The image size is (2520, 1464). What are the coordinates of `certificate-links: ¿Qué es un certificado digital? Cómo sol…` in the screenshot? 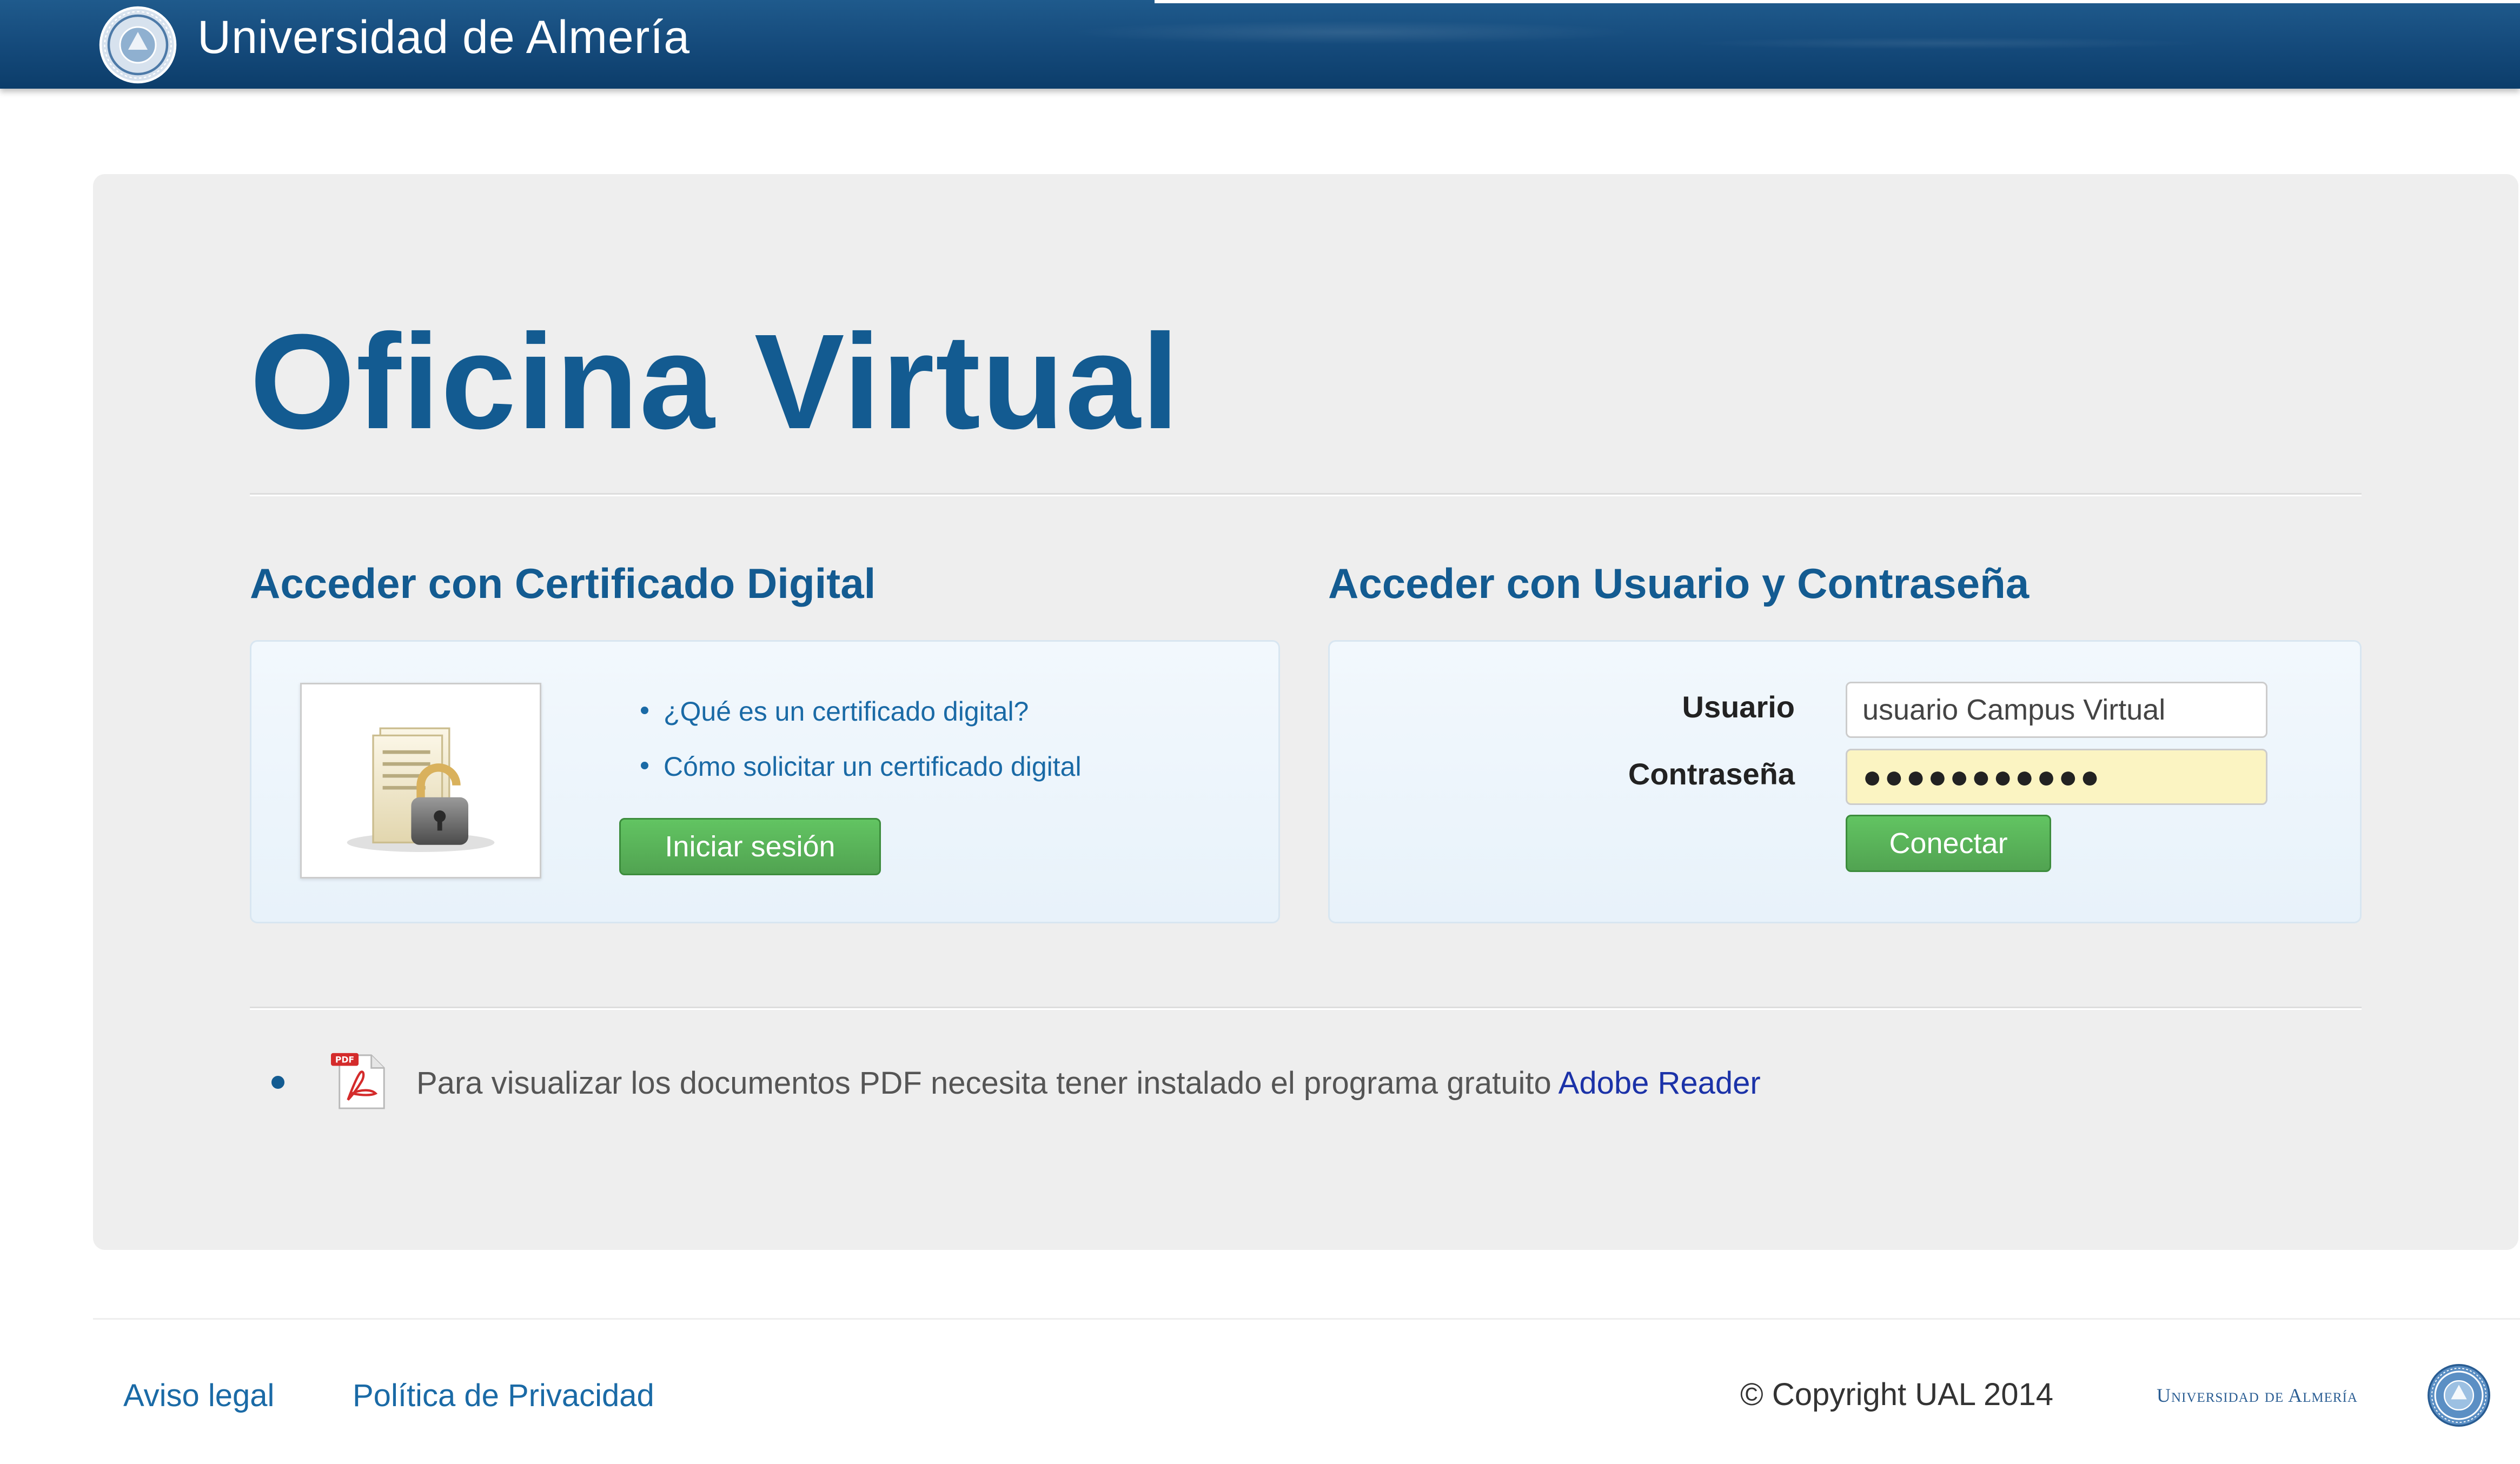 It's located at (862, 739).